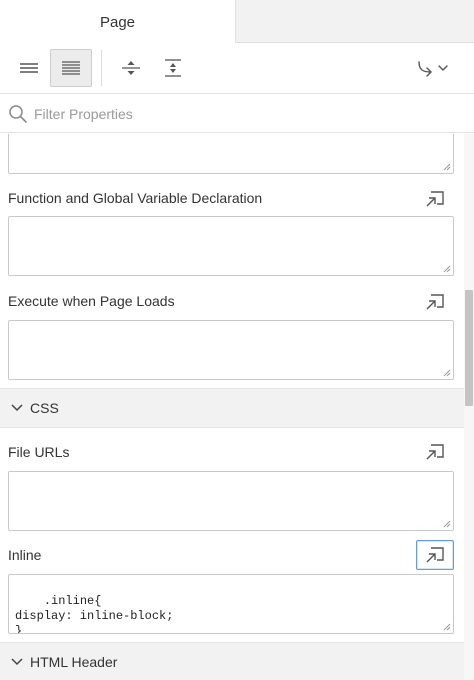 Image resolution: width=474 pixels, height=680 pixels. I want to click on go-to-group-icon, so click(433, 69).